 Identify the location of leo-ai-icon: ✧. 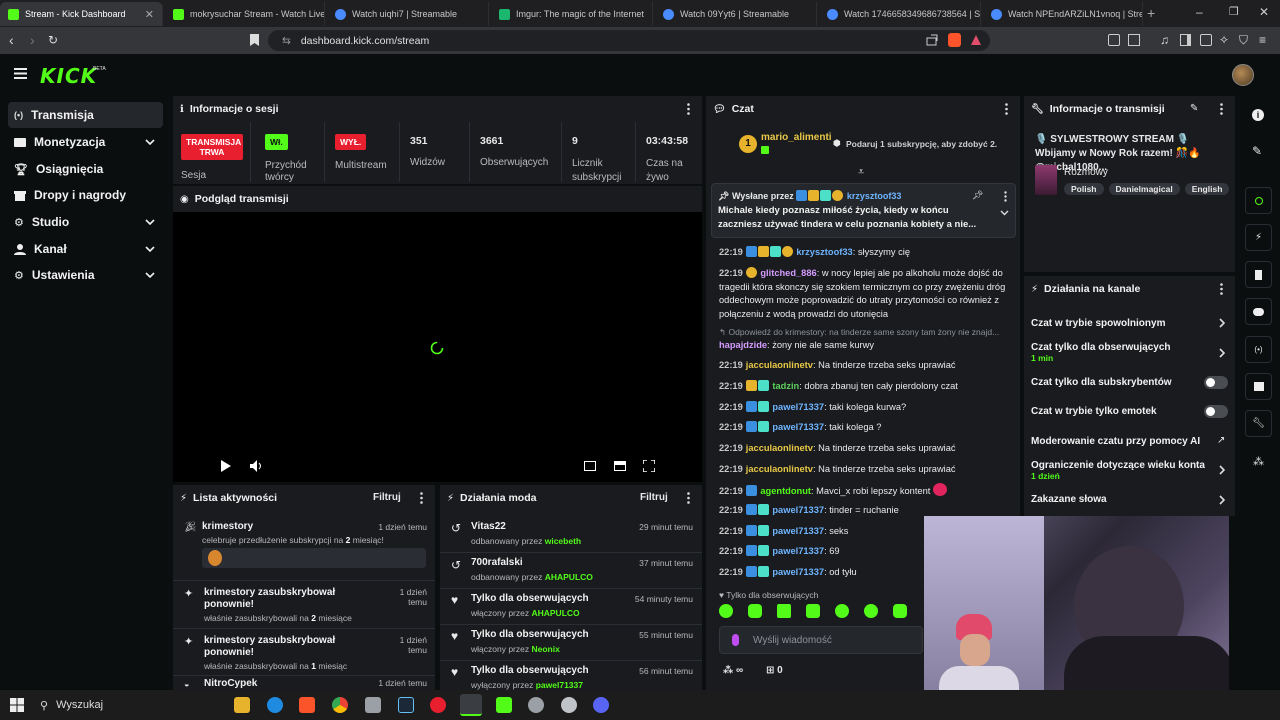
(1224, 40).